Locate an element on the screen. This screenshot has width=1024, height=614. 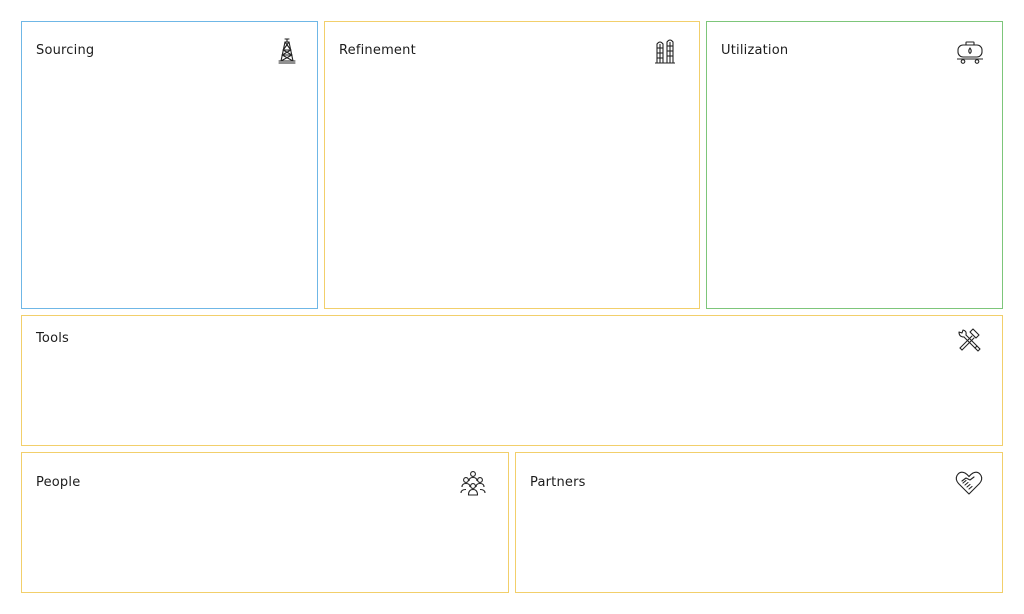
tools-title: Tools is located at coordinates (53, 338).